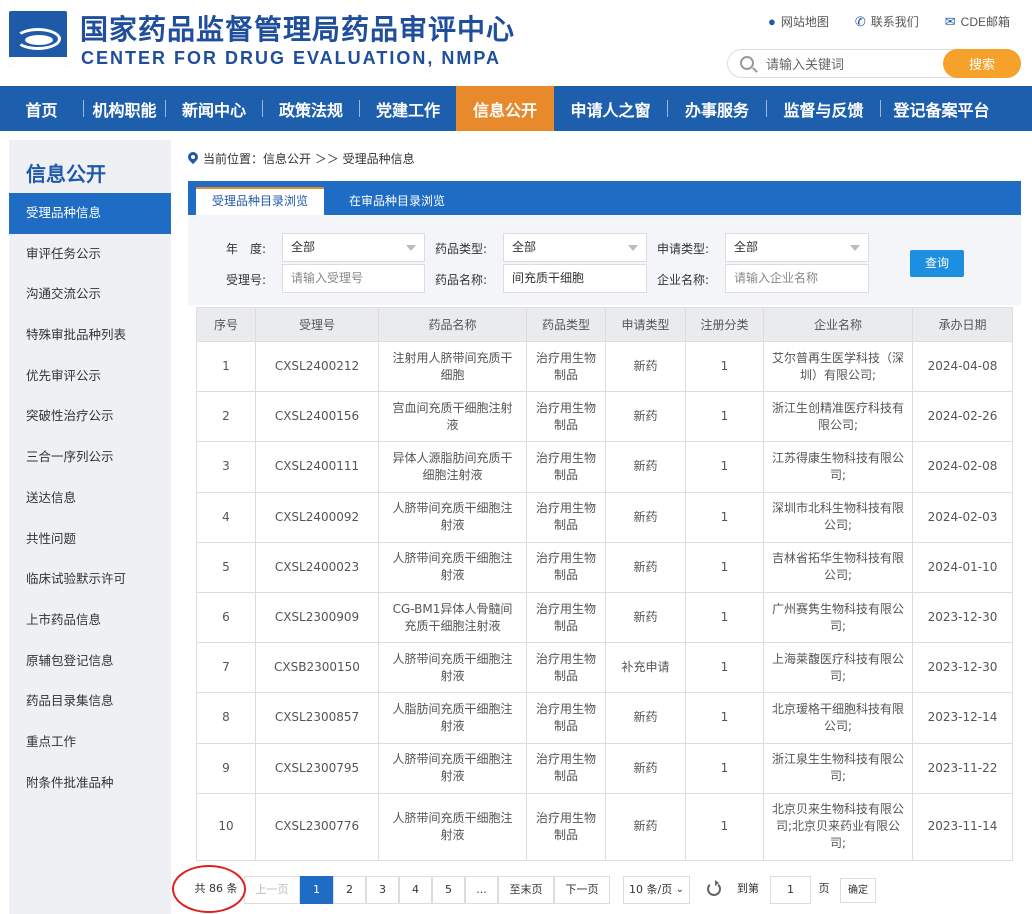 The image size is (1032, 914). Describe the element at coordinates (90, 335) in the screenshot. I see `sidebar-item-special-approval: 特殊审批品种列表` at that location.